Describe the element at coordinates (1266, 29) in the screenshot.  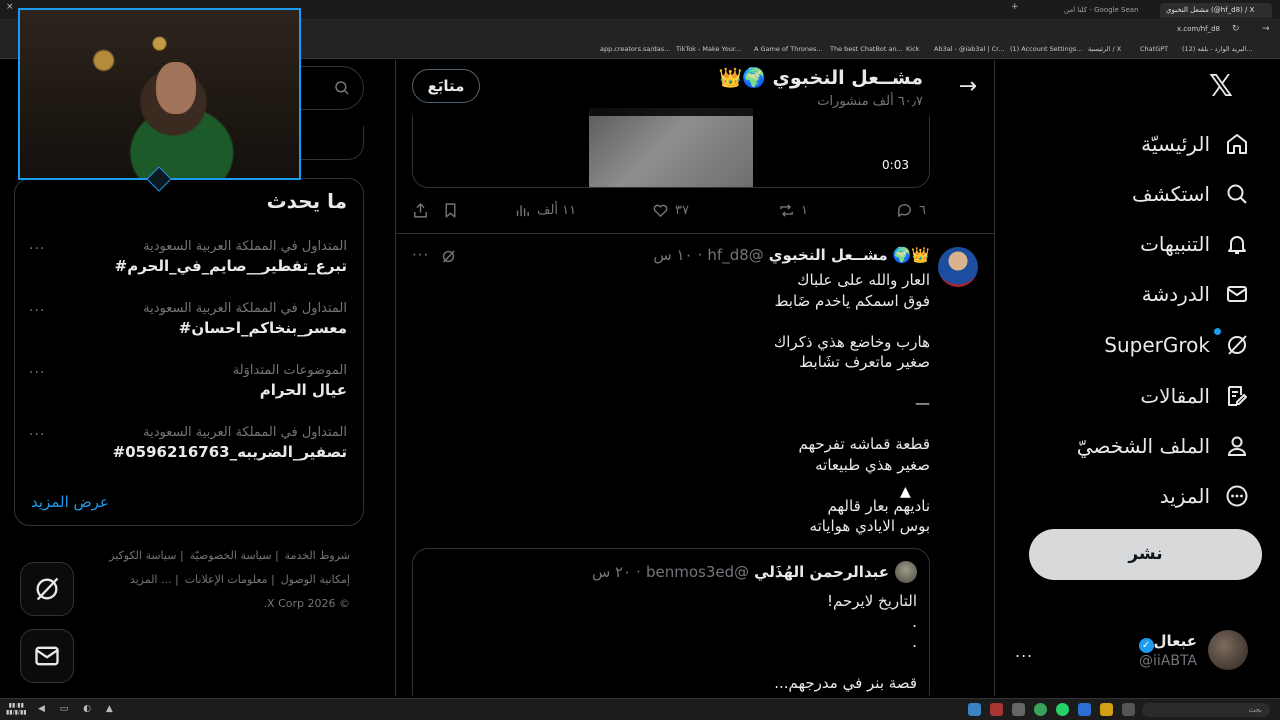
I see `forward-icon: →` at that location.